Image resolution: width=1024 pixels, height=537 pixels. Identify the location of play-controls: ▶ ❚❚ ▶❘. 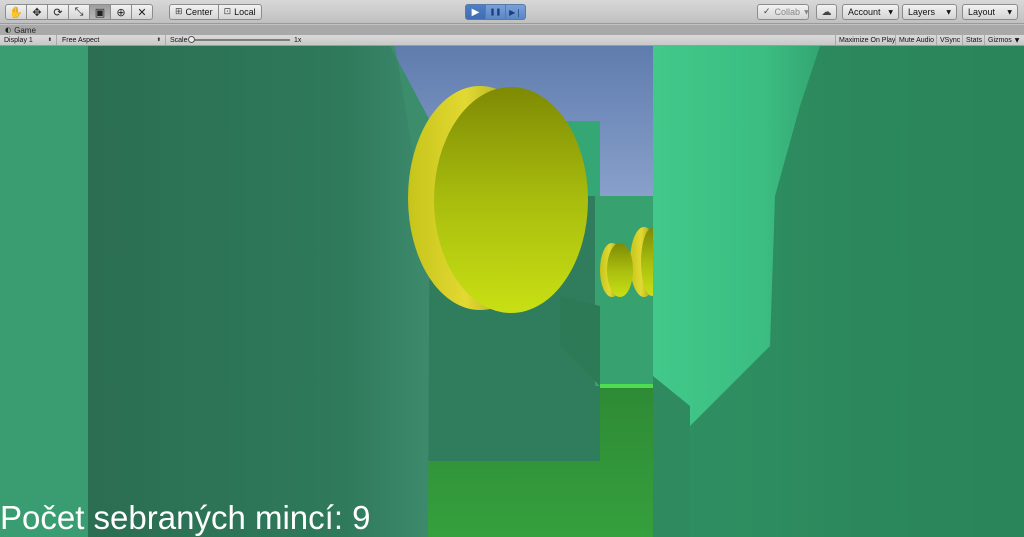
(495, 12).